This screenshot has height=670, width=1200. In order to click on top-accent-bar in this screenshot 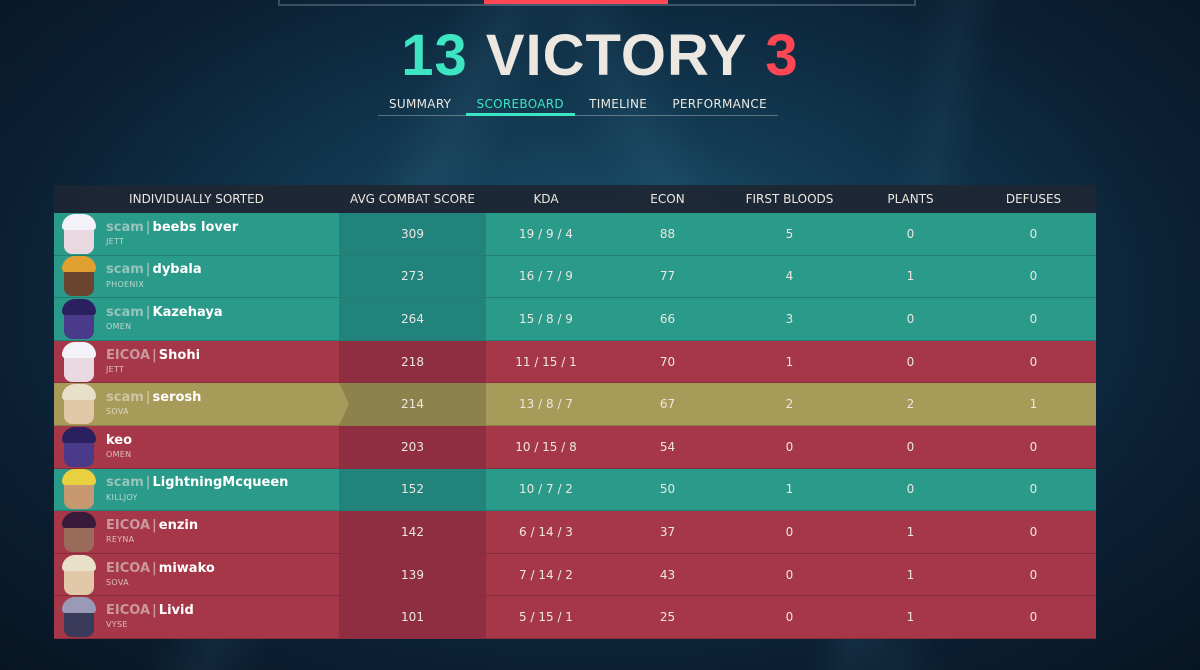, I will do `click(576, 2)`.